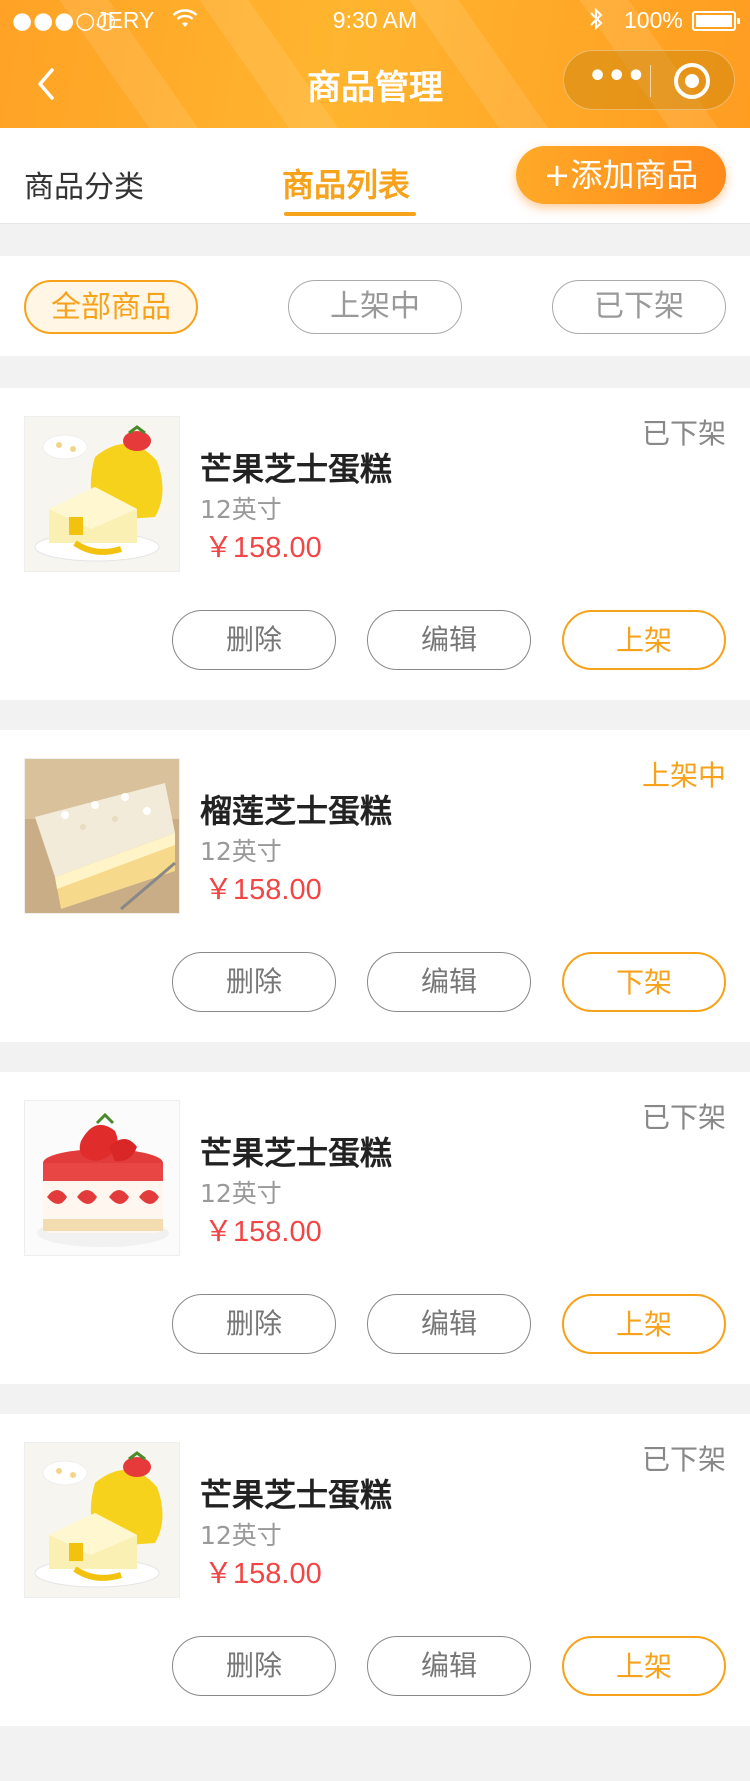 The height and width of the screenshot is (1781, 750). Describe the element at coordinates (296, 811) in the screenshot. I see `product-name: 榴莲芝士蛋糕` at that location.